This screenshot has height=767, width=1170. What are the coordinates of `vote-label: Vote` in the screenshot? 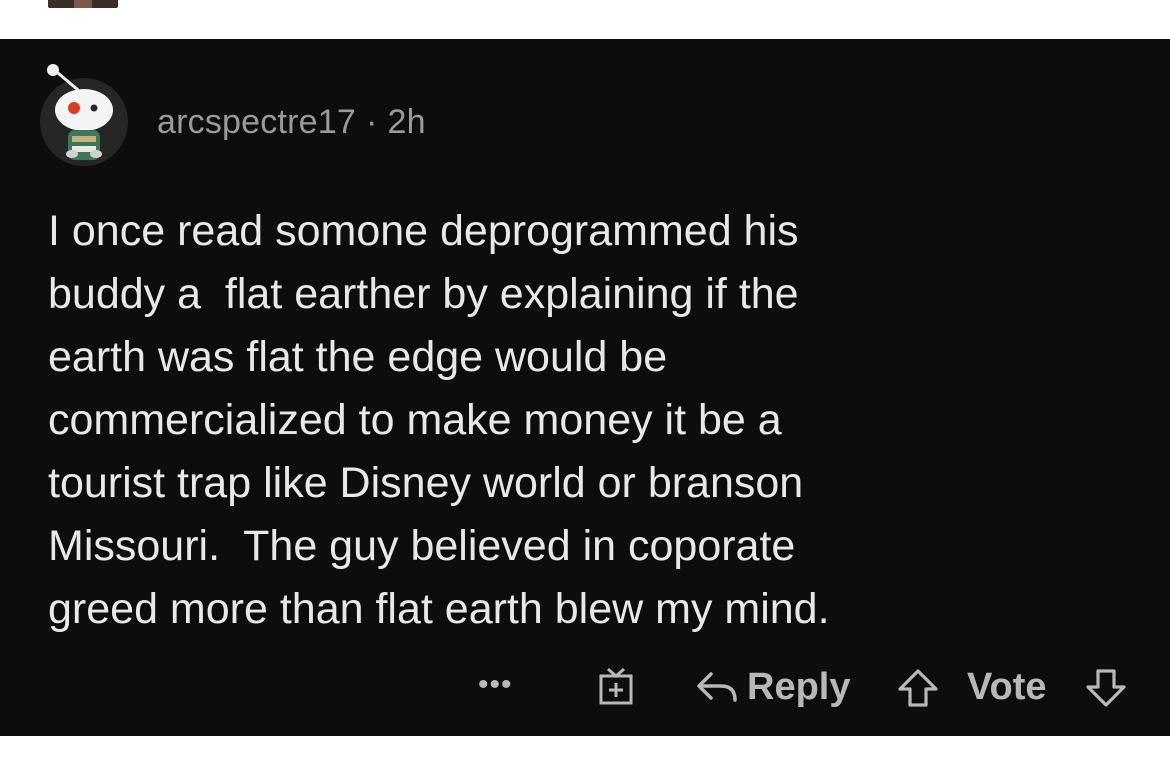 It's located at (1007, 687).